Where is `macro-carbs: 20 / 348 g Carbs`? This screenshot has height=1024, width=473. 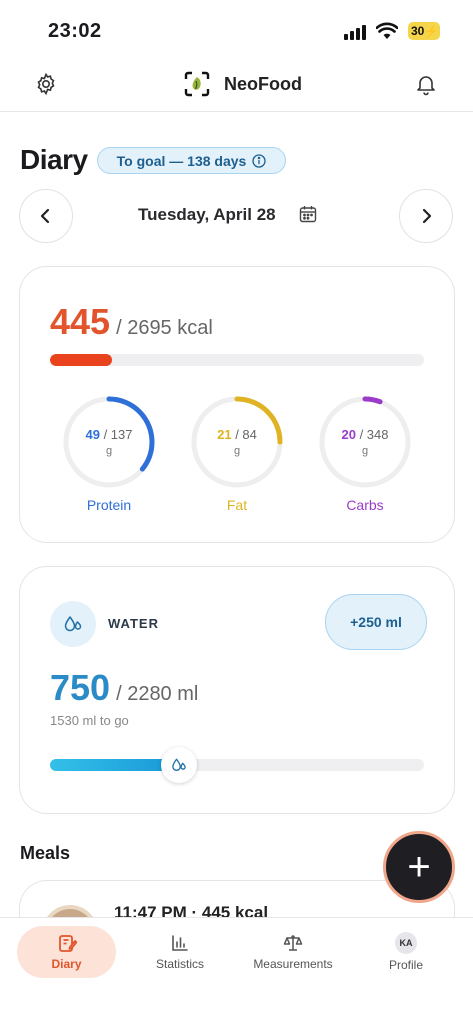
macro-carbs: 20 / 348 g Carbs is located at coordinates (365, 454).